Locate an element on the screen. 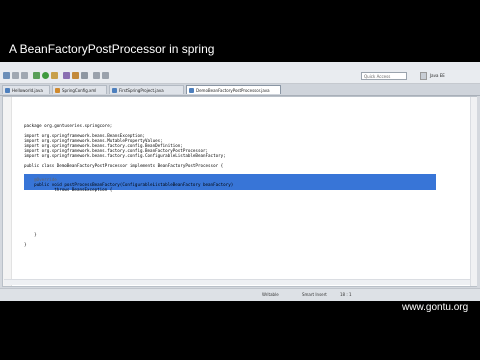 Image resolution: width=480 pixels, height=360 pixels. back-icon is located at coordinates (96, 75).